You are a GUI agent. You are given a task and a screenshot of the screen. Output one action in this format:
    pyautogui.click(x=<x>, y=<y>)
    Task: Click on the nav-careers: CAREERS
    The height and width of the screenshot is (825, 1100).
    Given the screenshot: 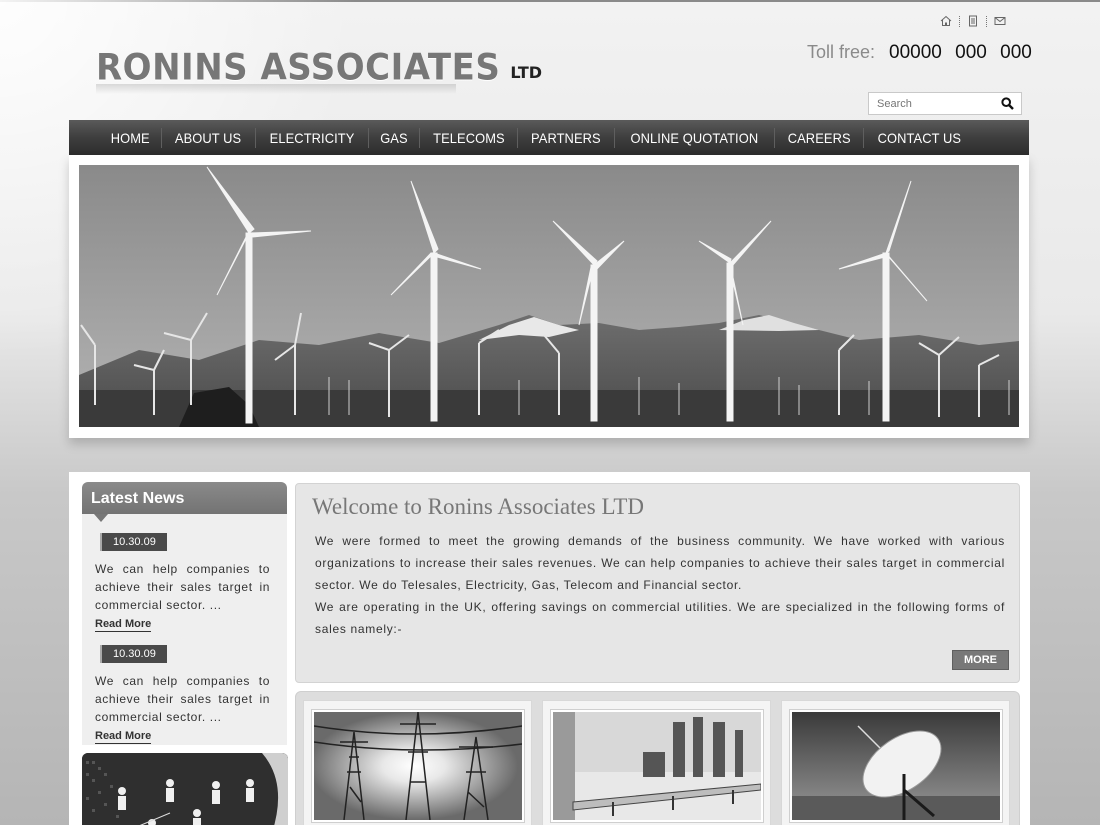 What is the action you would take?
    pyautogui.click(x=818, y=138)
    